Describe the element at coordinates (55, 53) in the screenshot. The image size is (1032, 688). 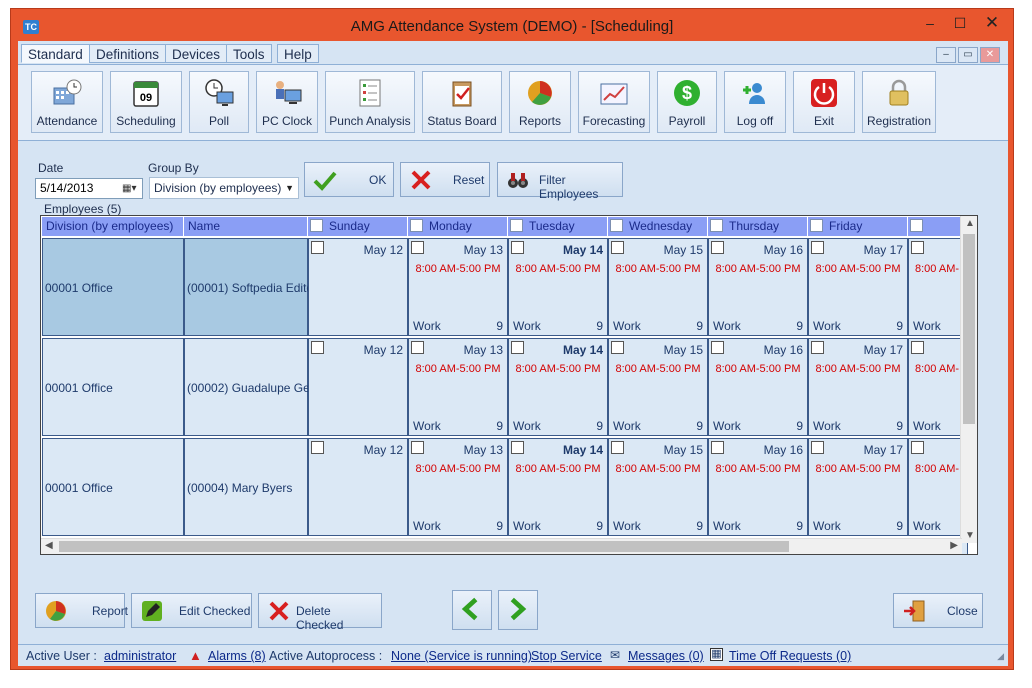
I see `menu-standard: Standard` at that location.